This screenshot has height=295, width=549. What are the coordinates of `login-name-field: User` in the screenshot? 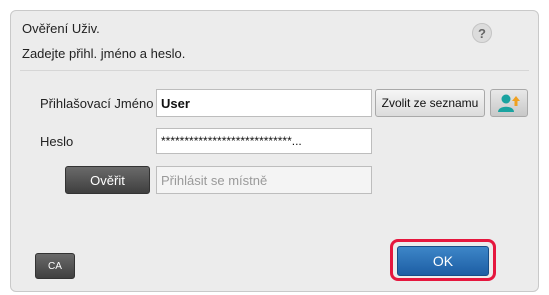 It's located at (264, 103).